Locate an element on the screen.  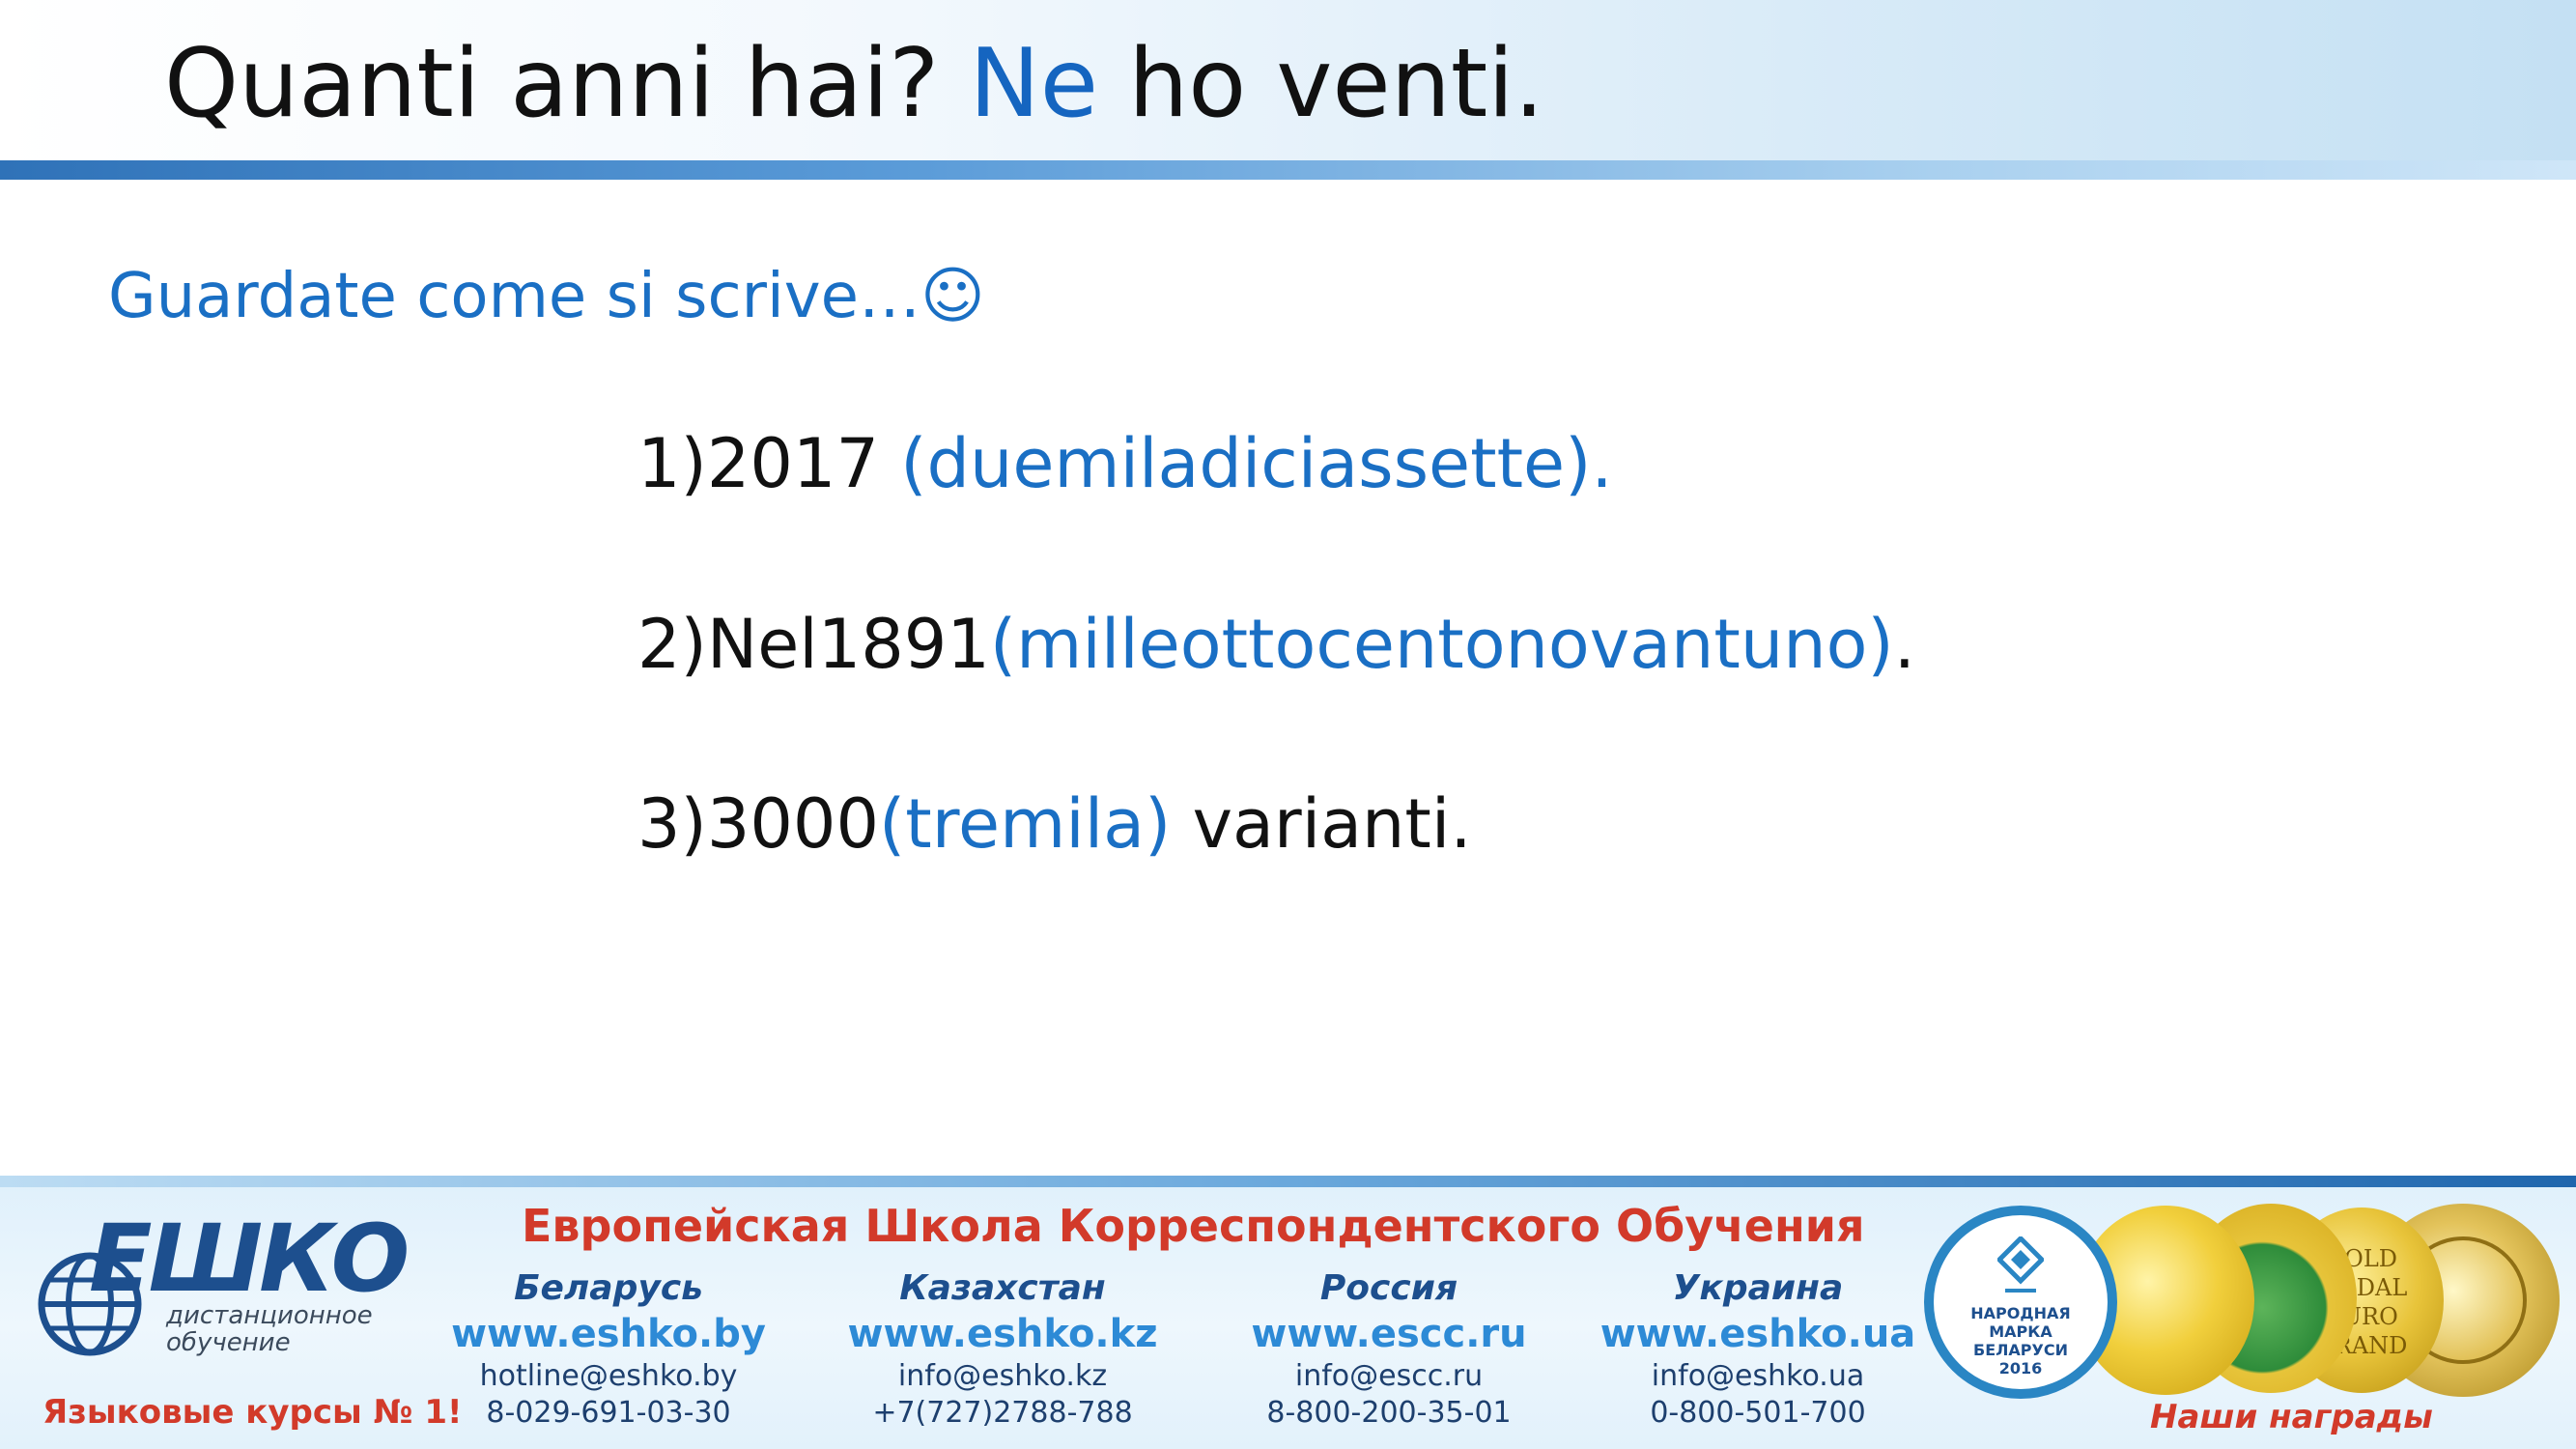
country-email: info@eshko.kz is located at coordinates (1002, 1376).